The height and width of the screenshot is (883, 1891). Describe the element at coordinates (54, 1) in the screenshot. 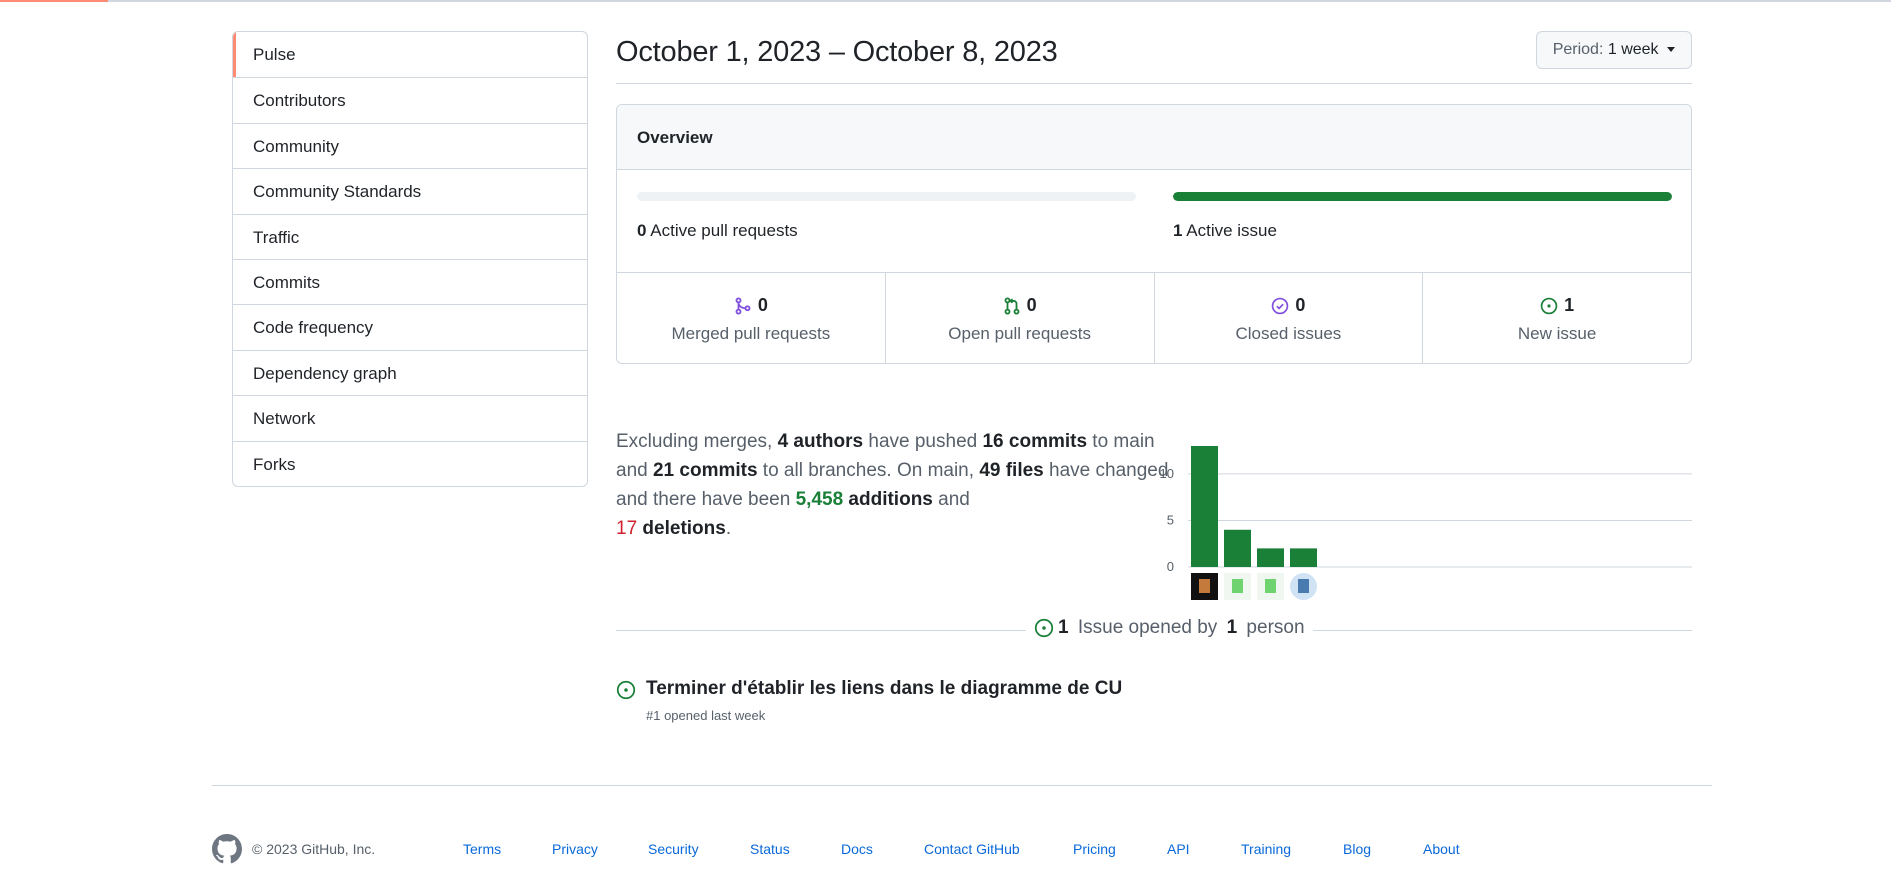

I see `page-load-progress` at that location.